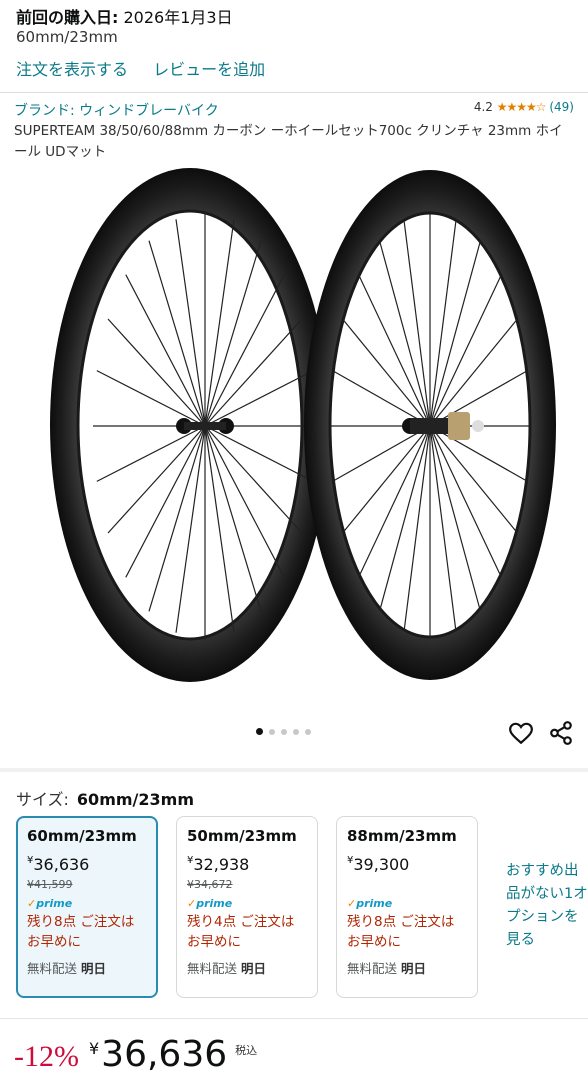 The image size is (588, 1080). I want to click on last-purchase: 前回の購入日: 2026年1月3日, so click(124, 16).